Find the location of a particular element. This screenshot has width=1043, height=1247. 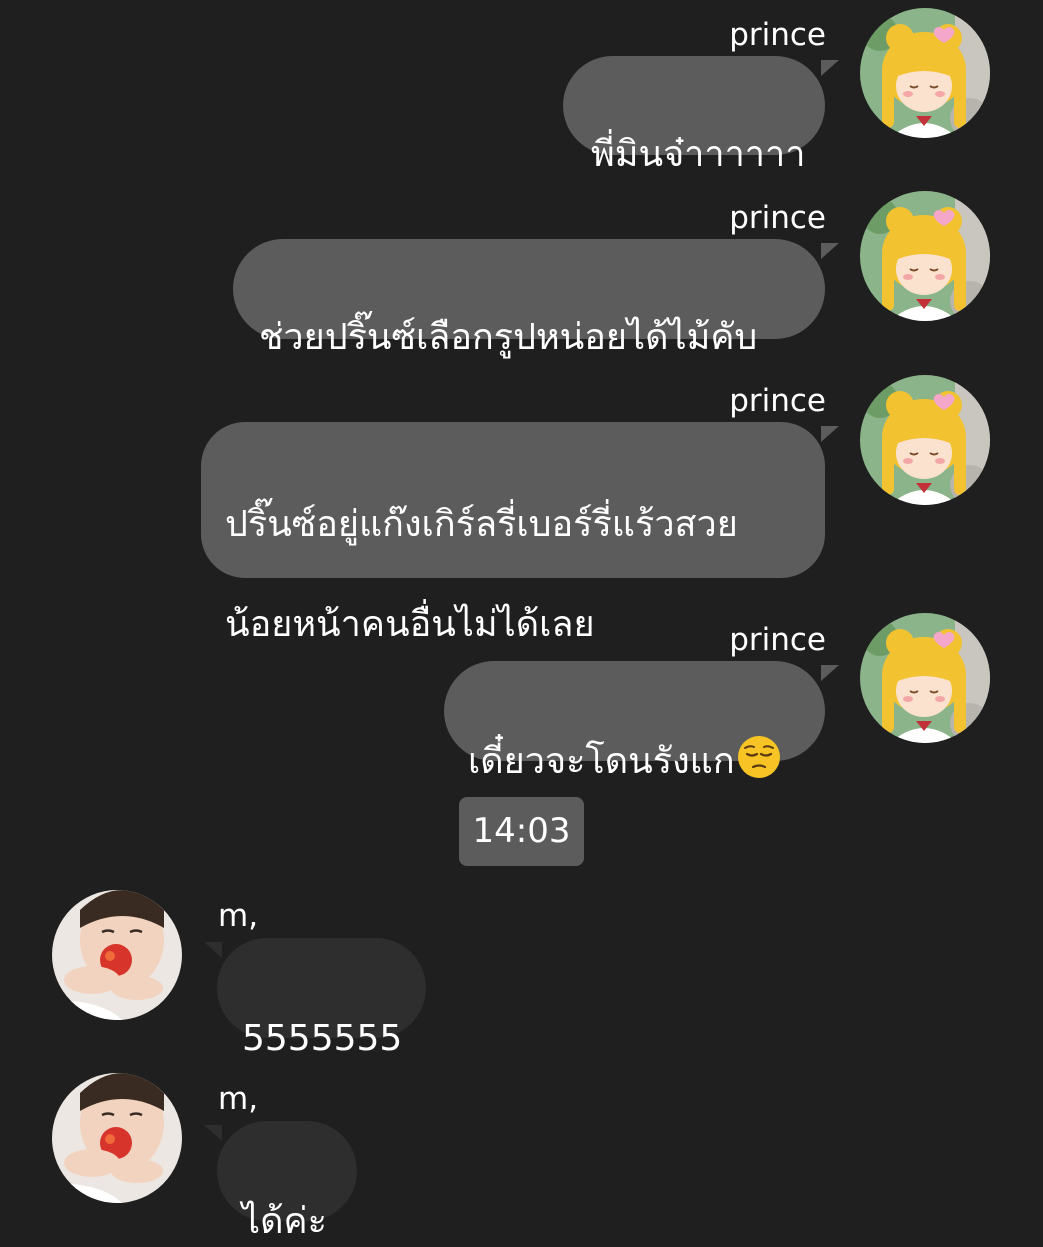

message-text-line: ปริ๊นซ์อยู่แก๊งเกิร์ลรี่เบอร์รี่แร้วสวย is located at coordinates (481, 524).